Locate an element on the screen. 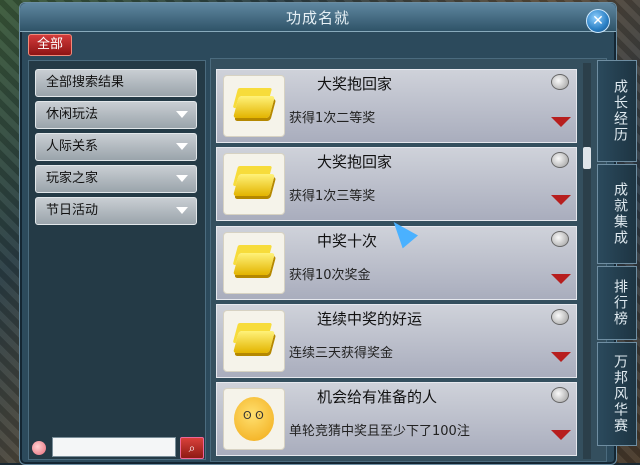 The width and height of the screenshot is (640, 465). achievement-card: 机会给有准备的人 单轮竞猜中奖且至少下了100注 is located at coordinates (396, 419).